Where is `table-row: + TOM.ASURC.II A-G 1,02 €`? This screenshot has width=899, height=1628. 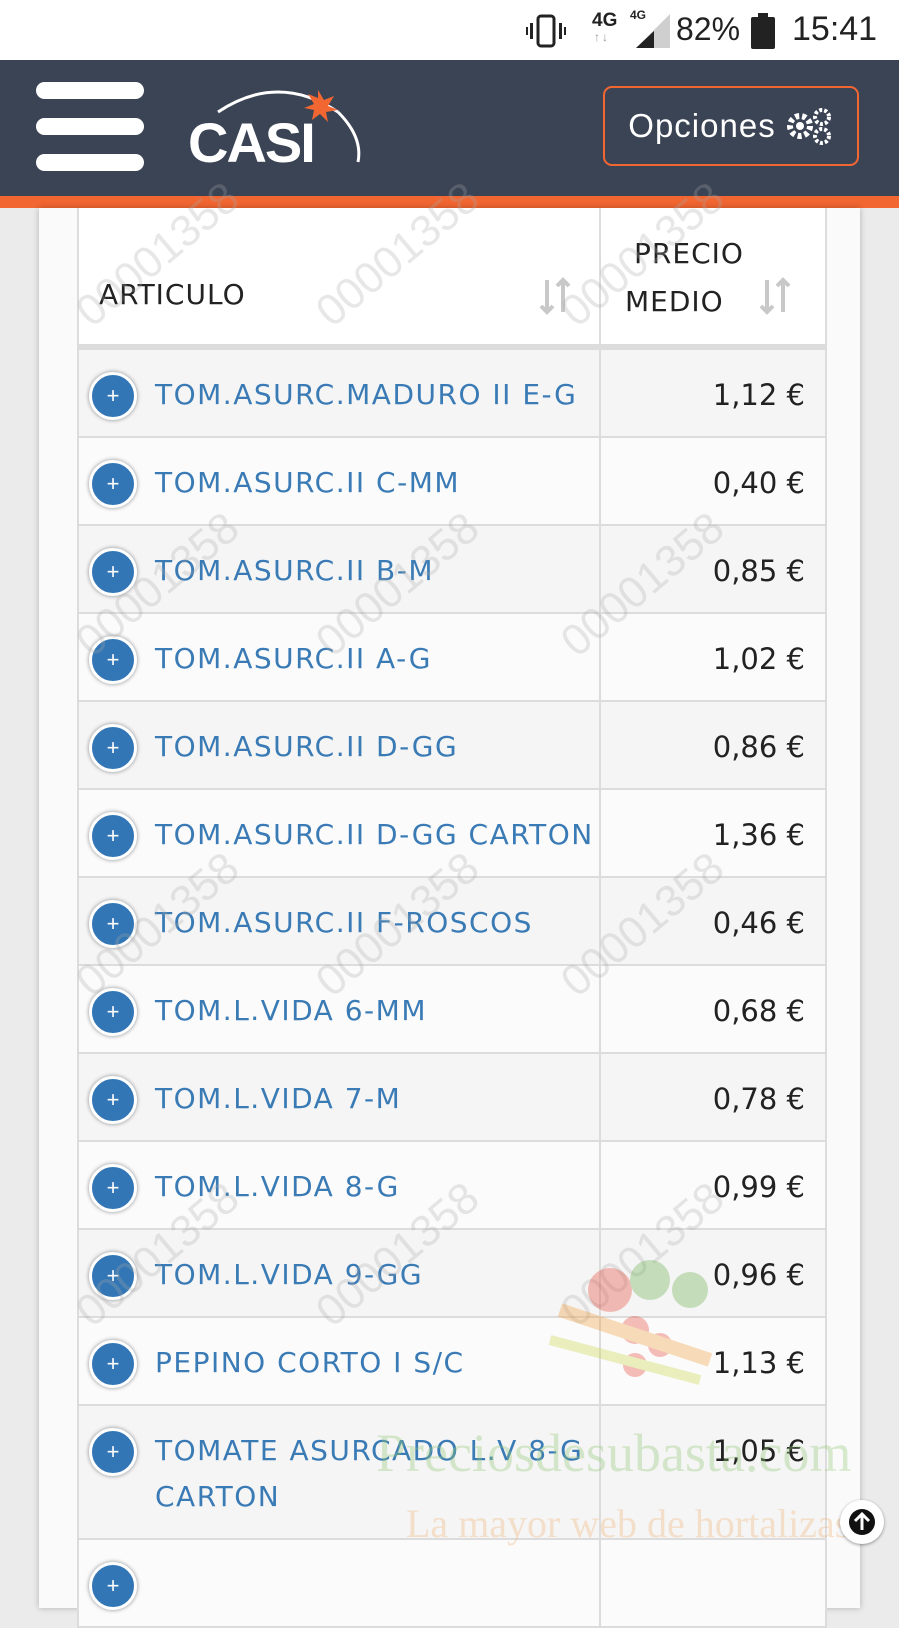 table-row: + TOM.ASURC.II A-G 1,02 € is located at coordinates (452, 658).